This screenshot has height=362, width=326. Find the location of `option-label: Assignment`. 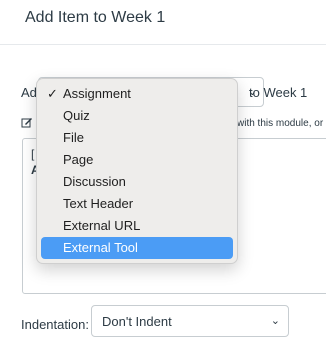

option-label: Assignment is located at coordinates (97, 93).